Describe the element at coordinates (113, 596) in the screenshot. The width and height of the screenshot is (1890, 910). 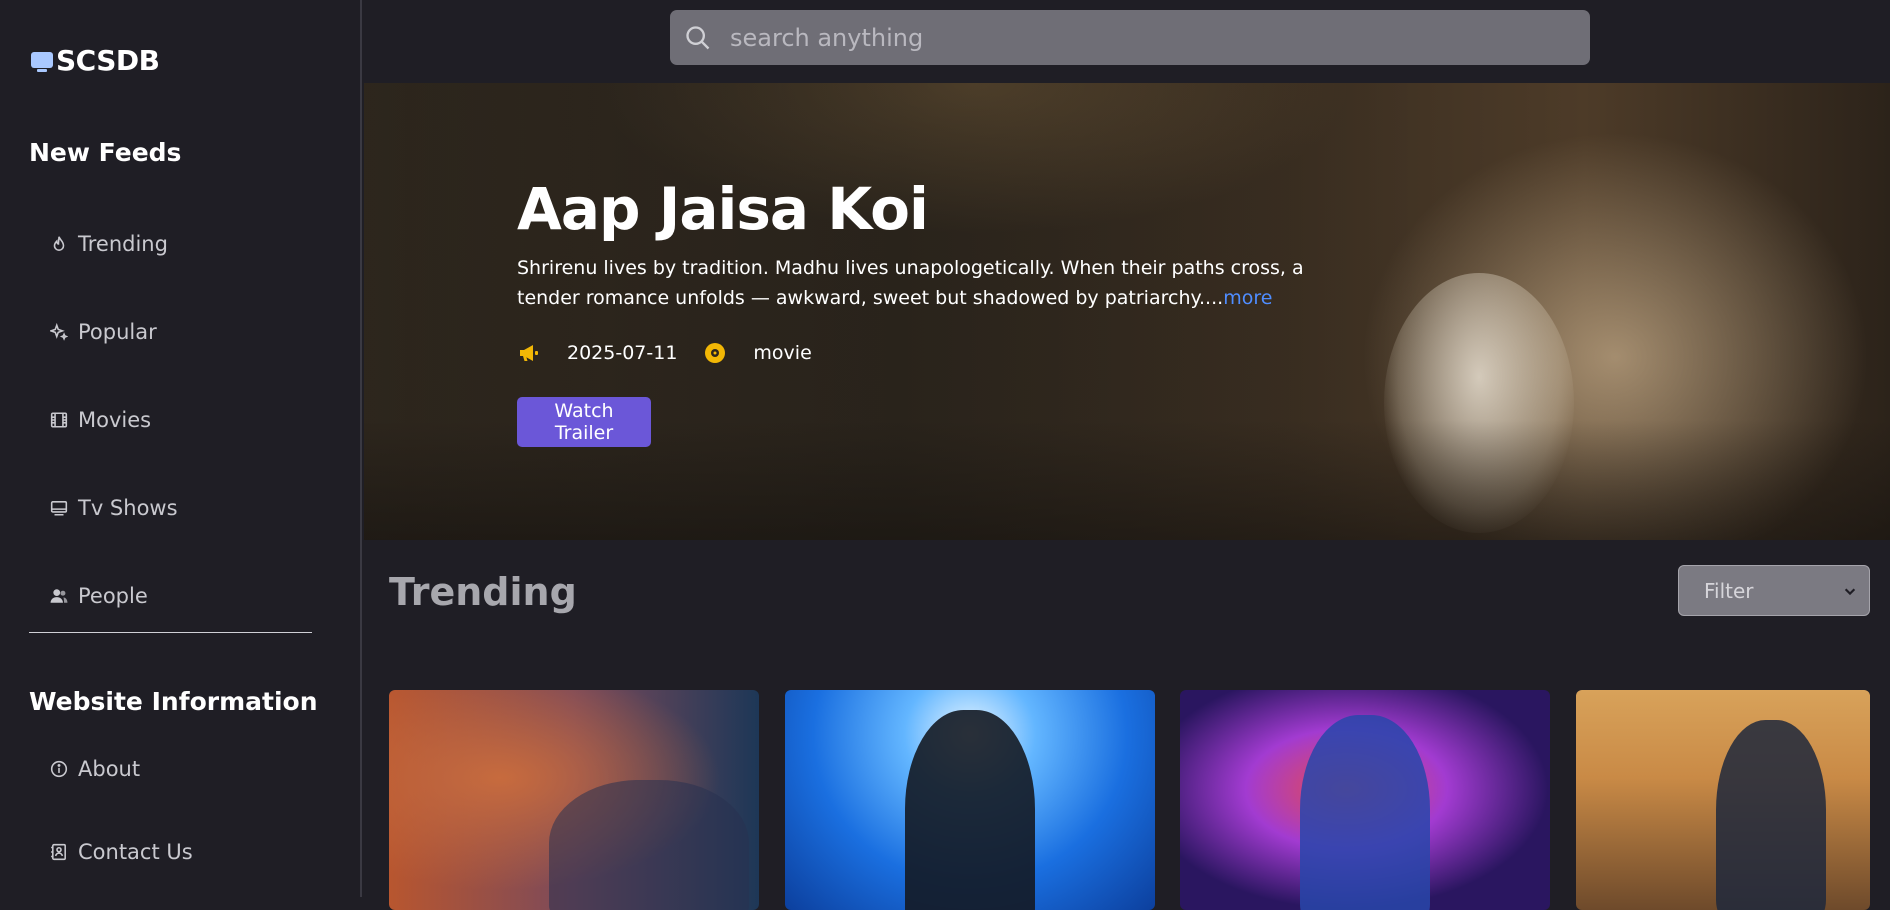
I see `sidebar-item-label: People` at that location.